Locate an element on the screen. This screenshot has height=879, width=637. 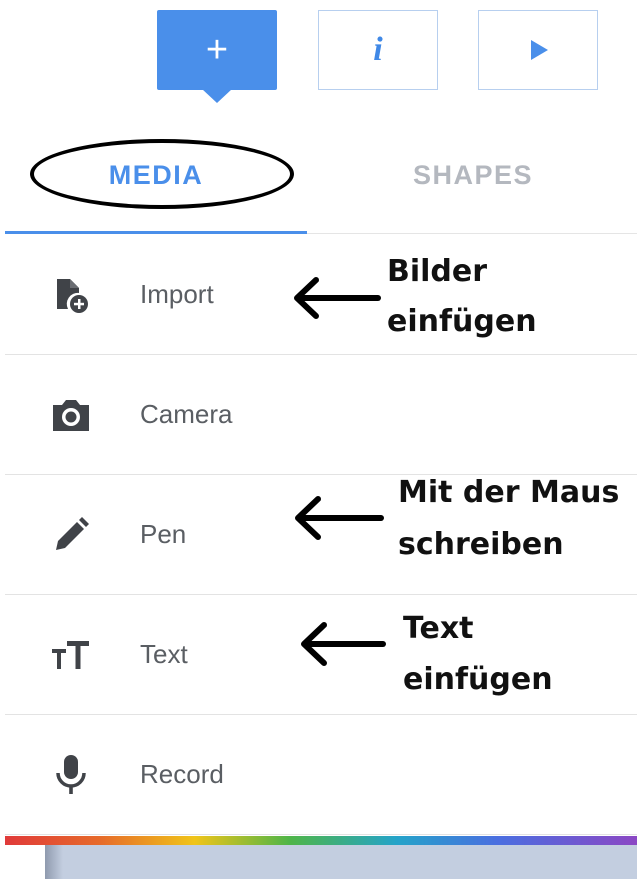
text-label: Text is located at coordinates (164, 654).